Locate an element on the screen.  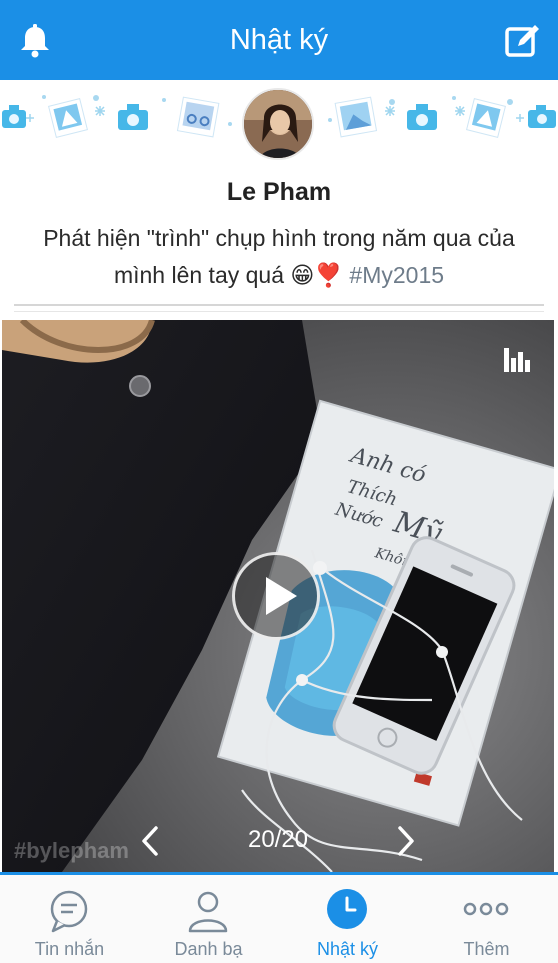
chat-bubble-icon is located at coordinates (69, 911).